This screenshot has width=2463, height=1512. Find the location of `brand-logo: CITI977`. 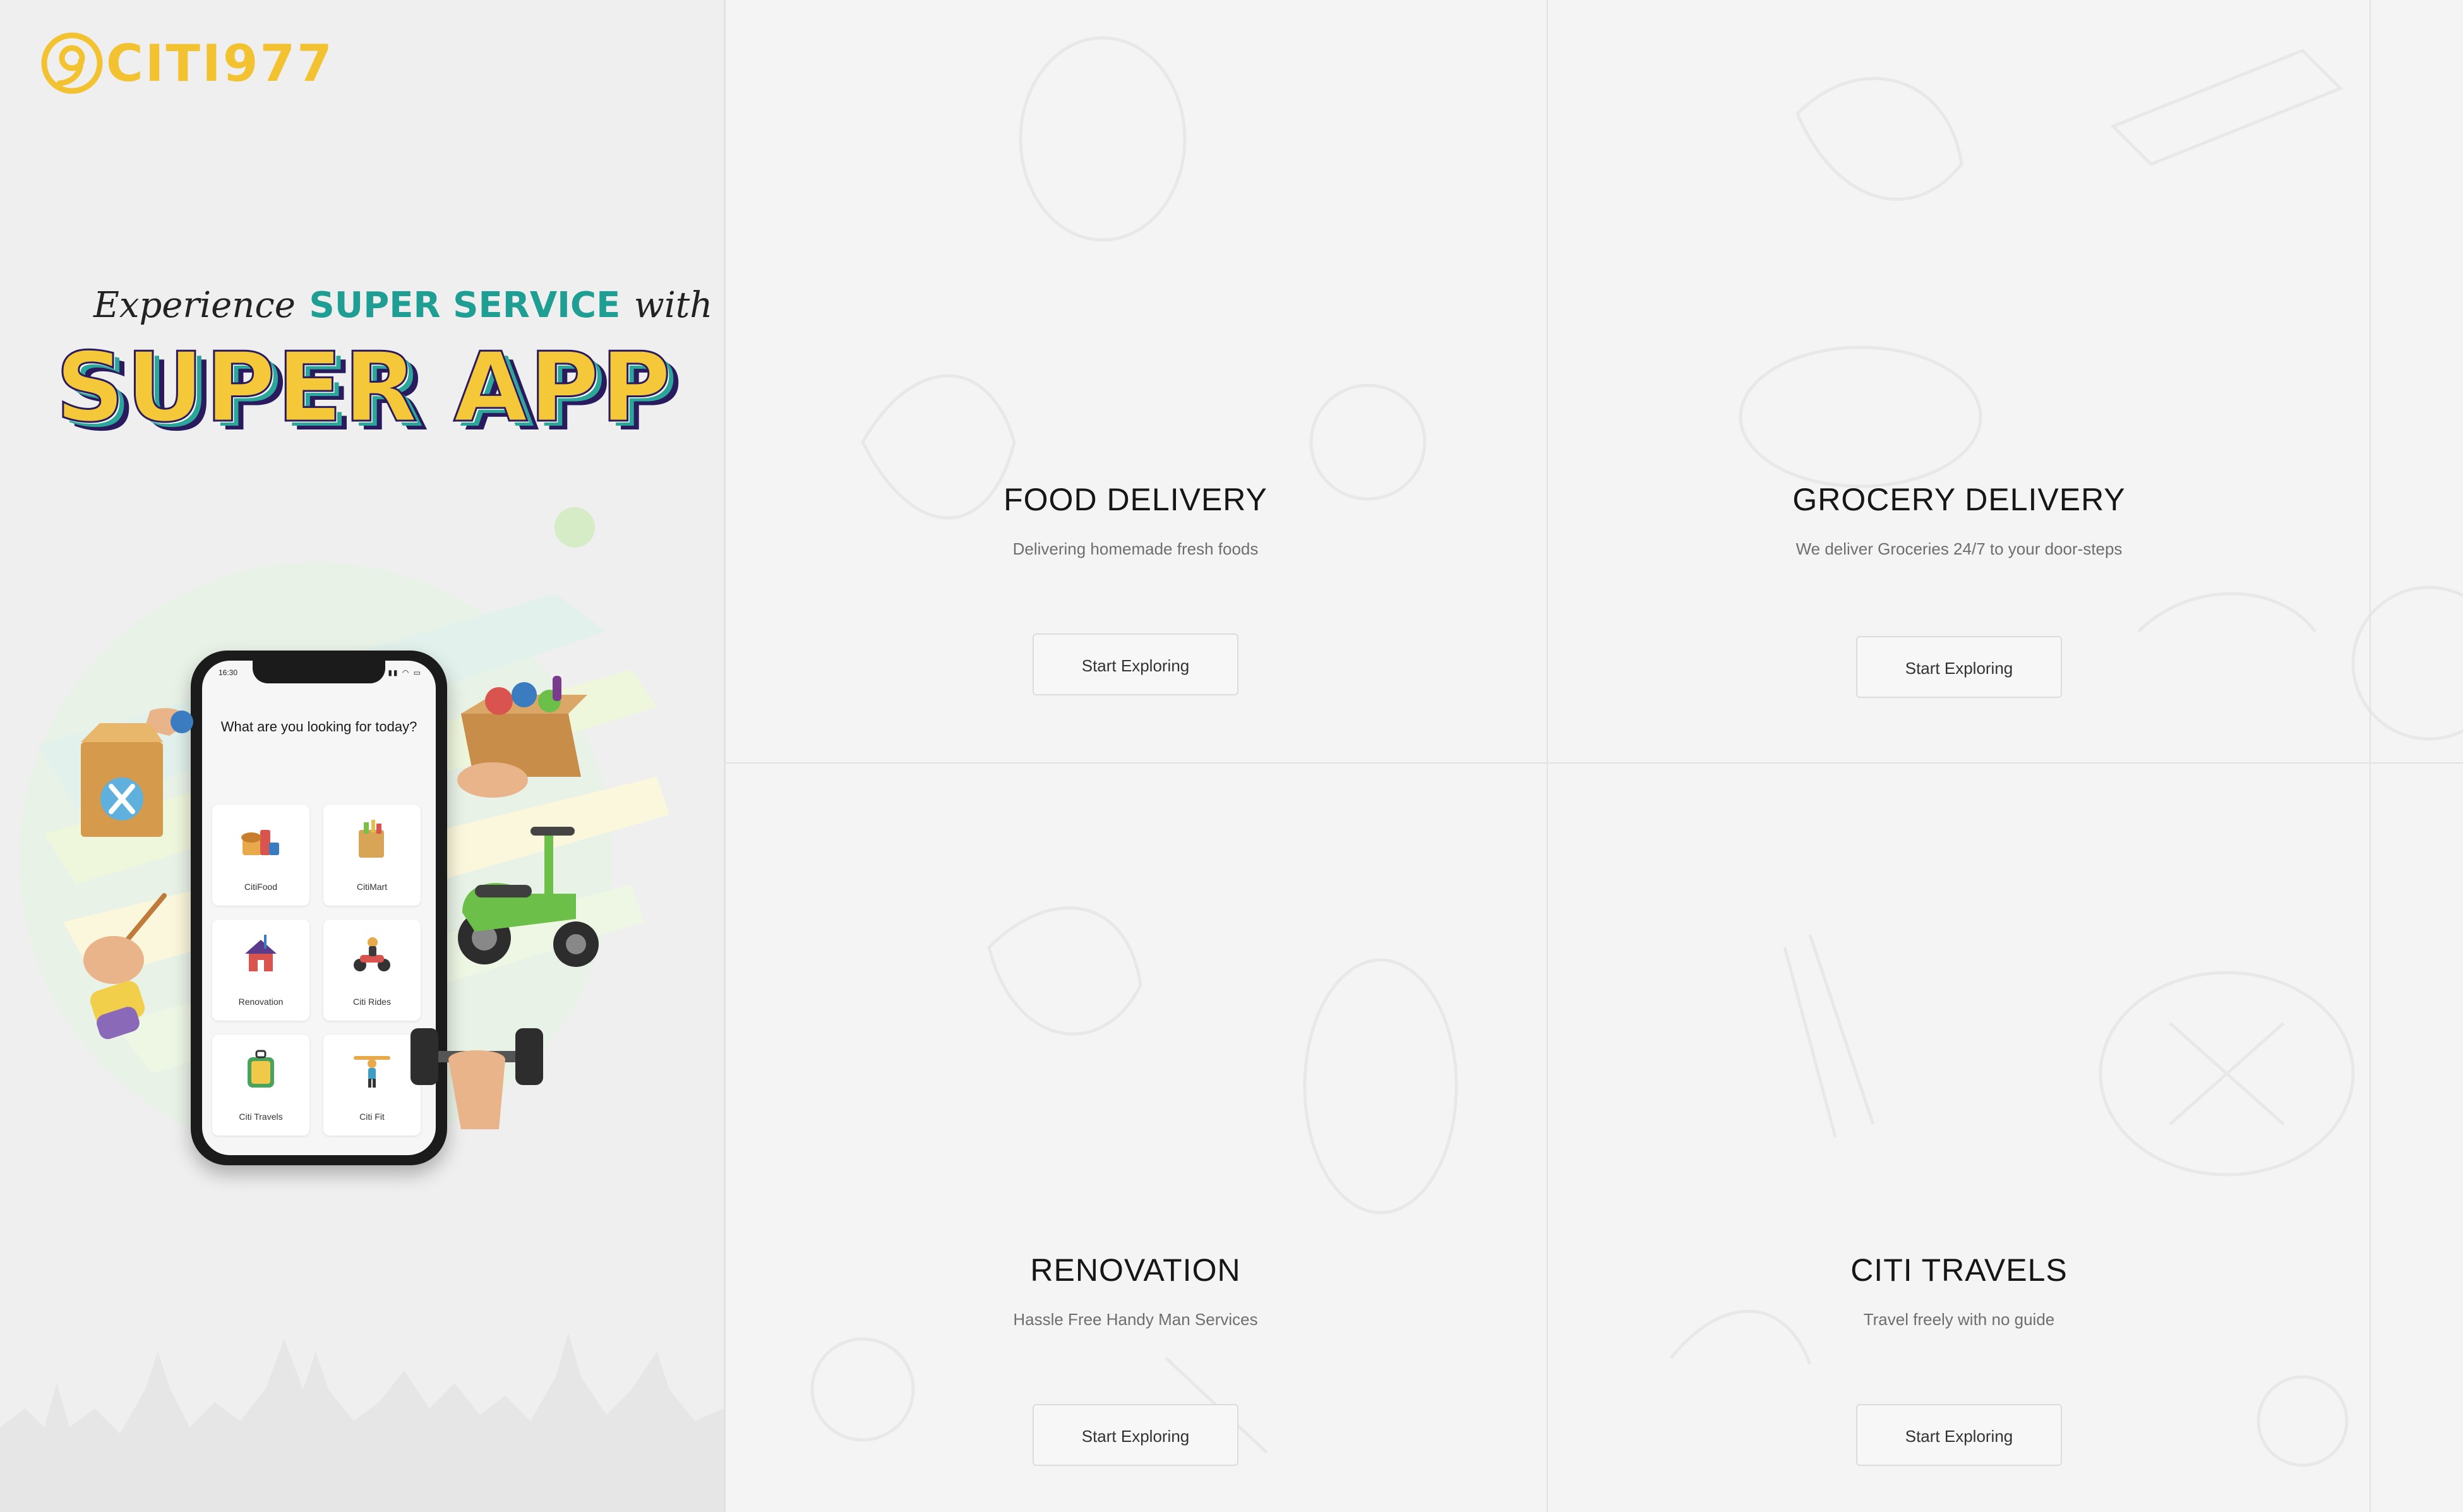

brand-logo: CITI977 is located at coordinates (187, 63).